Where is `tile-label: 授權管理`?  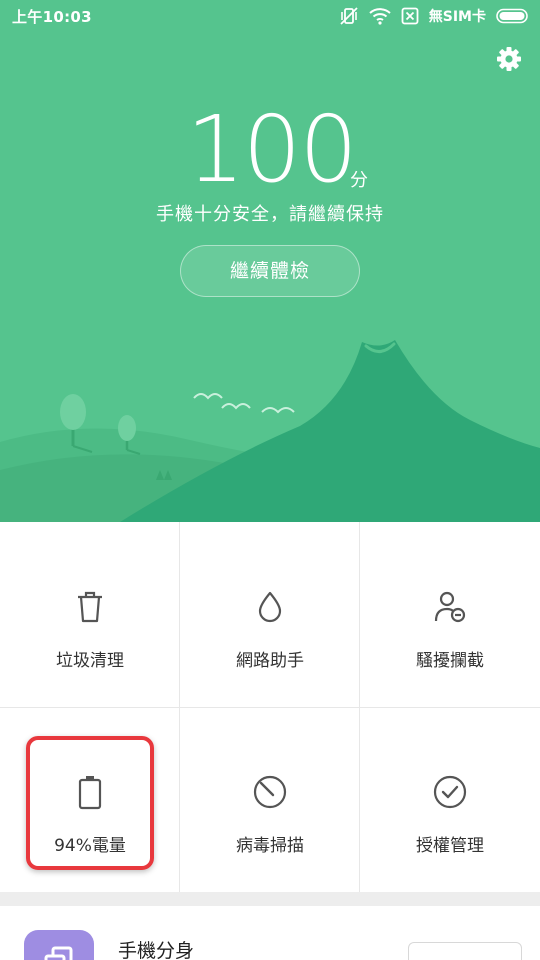
tile-label: 授權管理 is located at coordinates (450, 846).